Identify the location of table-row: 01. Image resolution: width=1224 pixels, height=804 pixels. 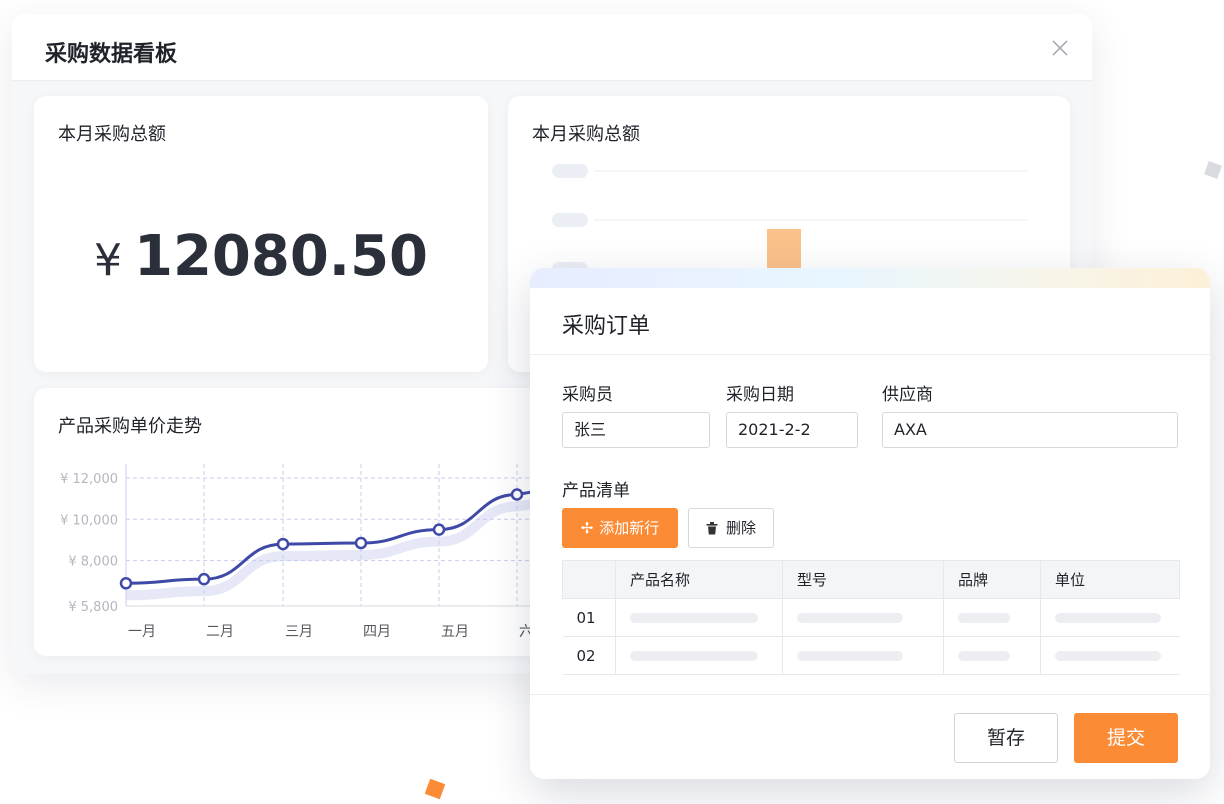
(871, 617).